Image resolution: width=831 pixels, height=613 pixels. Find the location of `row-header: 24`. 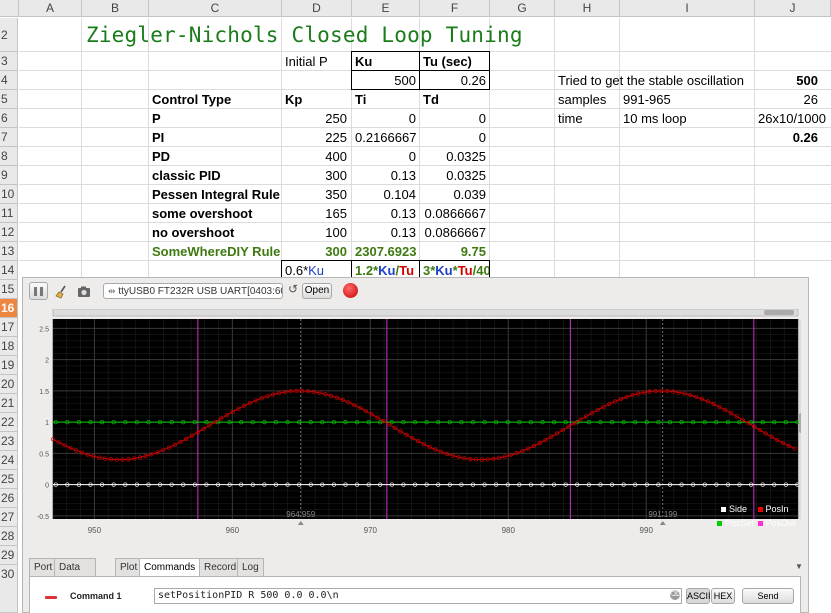

row-header: 24 is located at coordinates (9, 460).